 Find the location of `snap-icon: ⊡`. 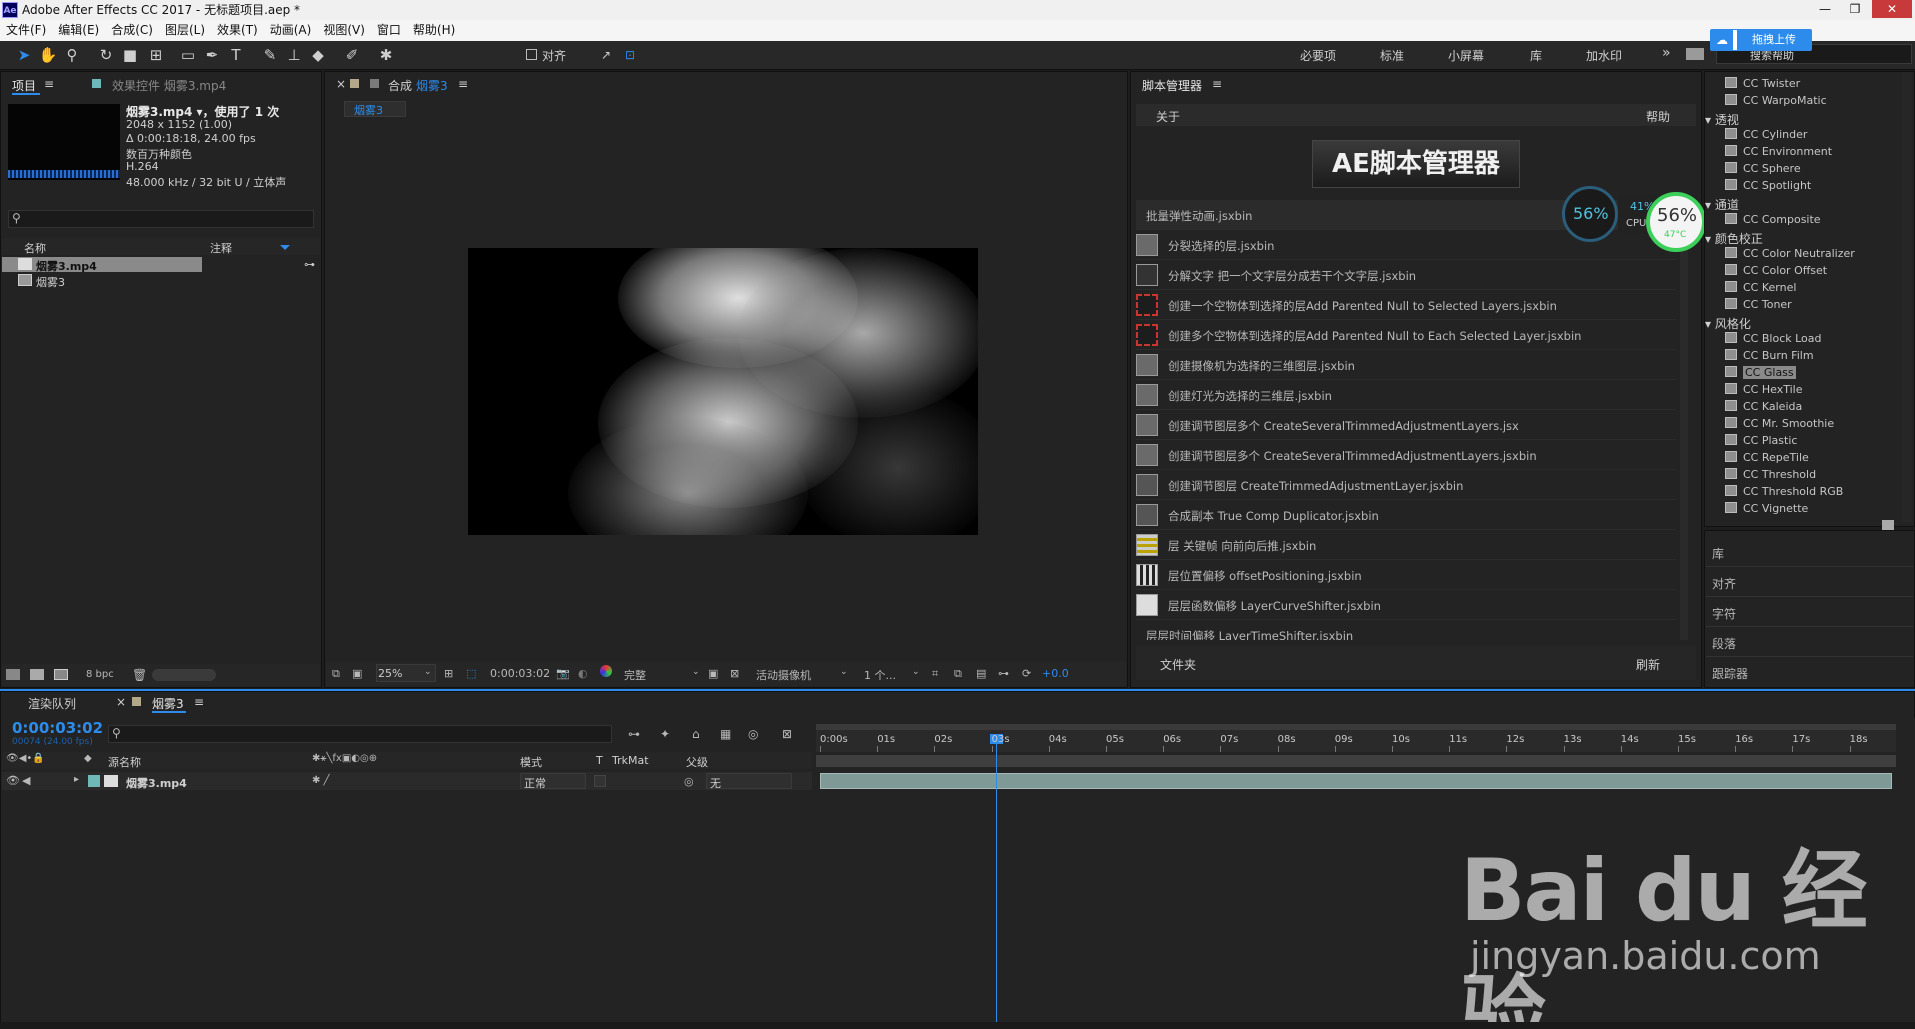

snap-icon: ⊡ is located at coordinates (630, 55).